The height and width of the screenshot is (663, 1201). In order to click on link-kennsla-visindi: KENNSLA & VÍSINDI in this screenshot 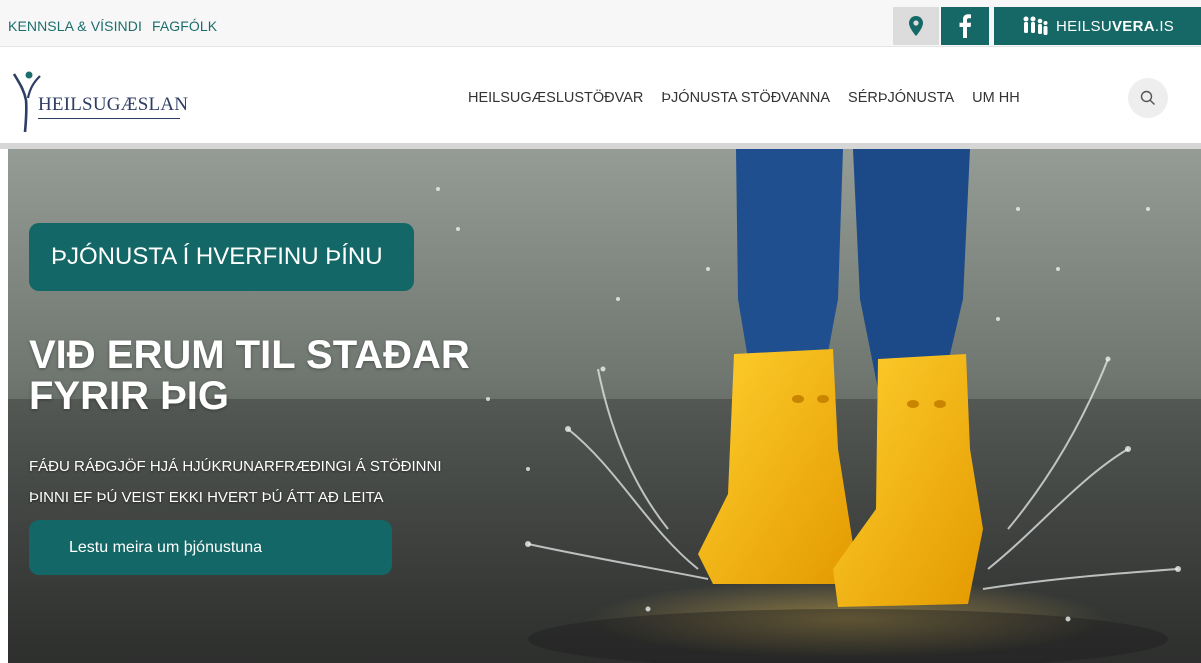, I will do `click(75, 26)`.